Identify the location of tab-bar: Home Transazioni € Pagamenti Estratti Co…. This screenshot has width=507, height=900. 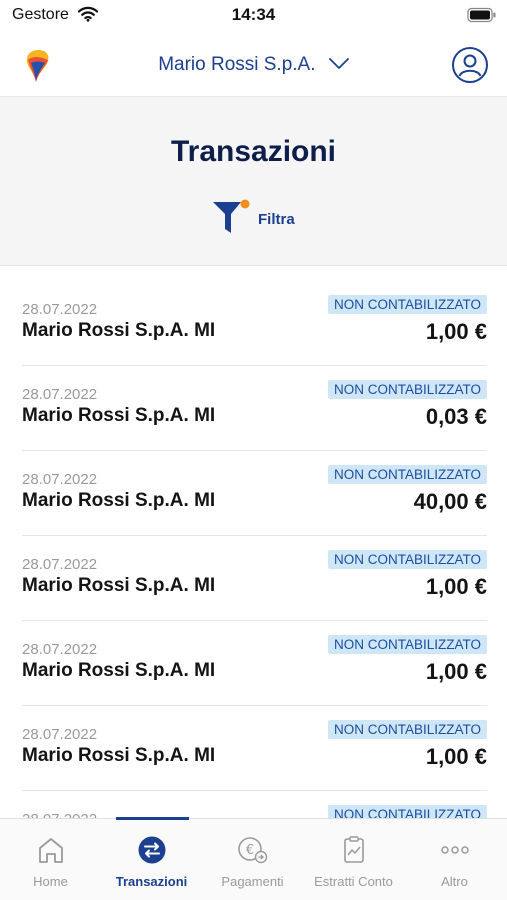
(253, 858).